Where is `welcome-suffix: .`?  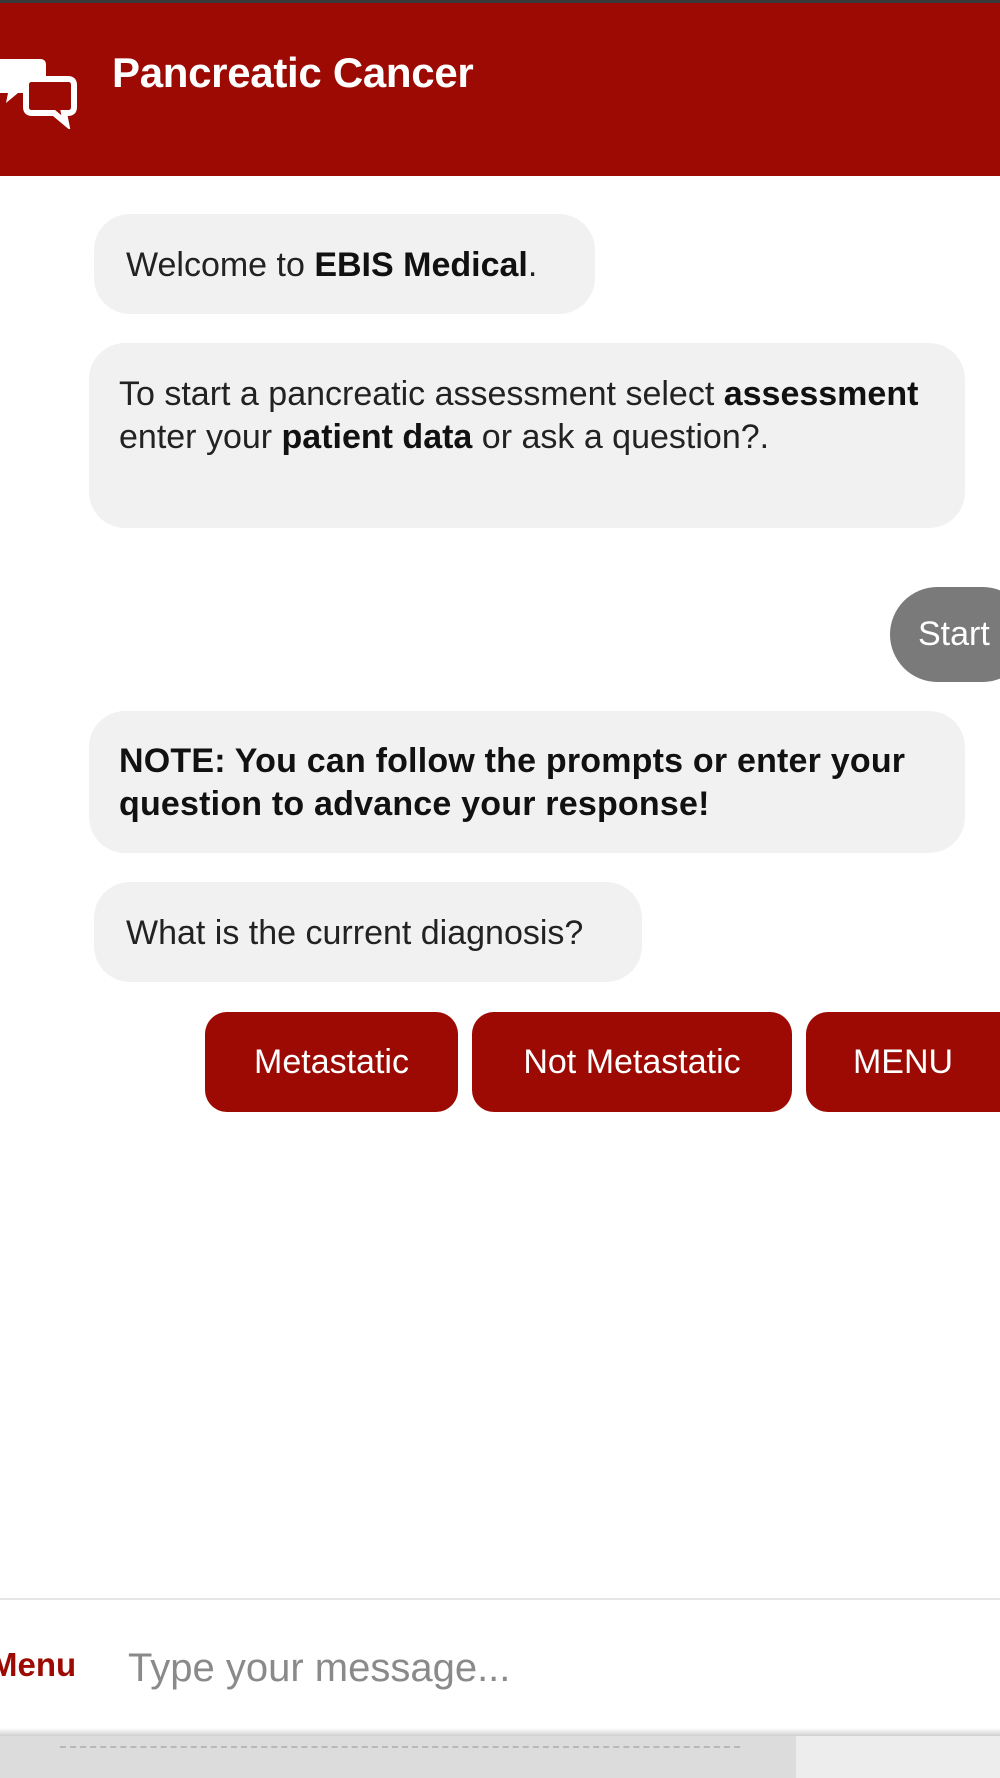
welcome-suffix: . is located at coordinates (532, 265).